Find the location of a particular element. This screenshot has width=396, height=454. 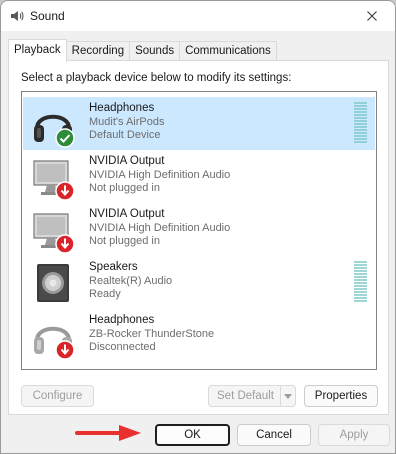

configure-button: Configure is located at coordinates (57, 396).